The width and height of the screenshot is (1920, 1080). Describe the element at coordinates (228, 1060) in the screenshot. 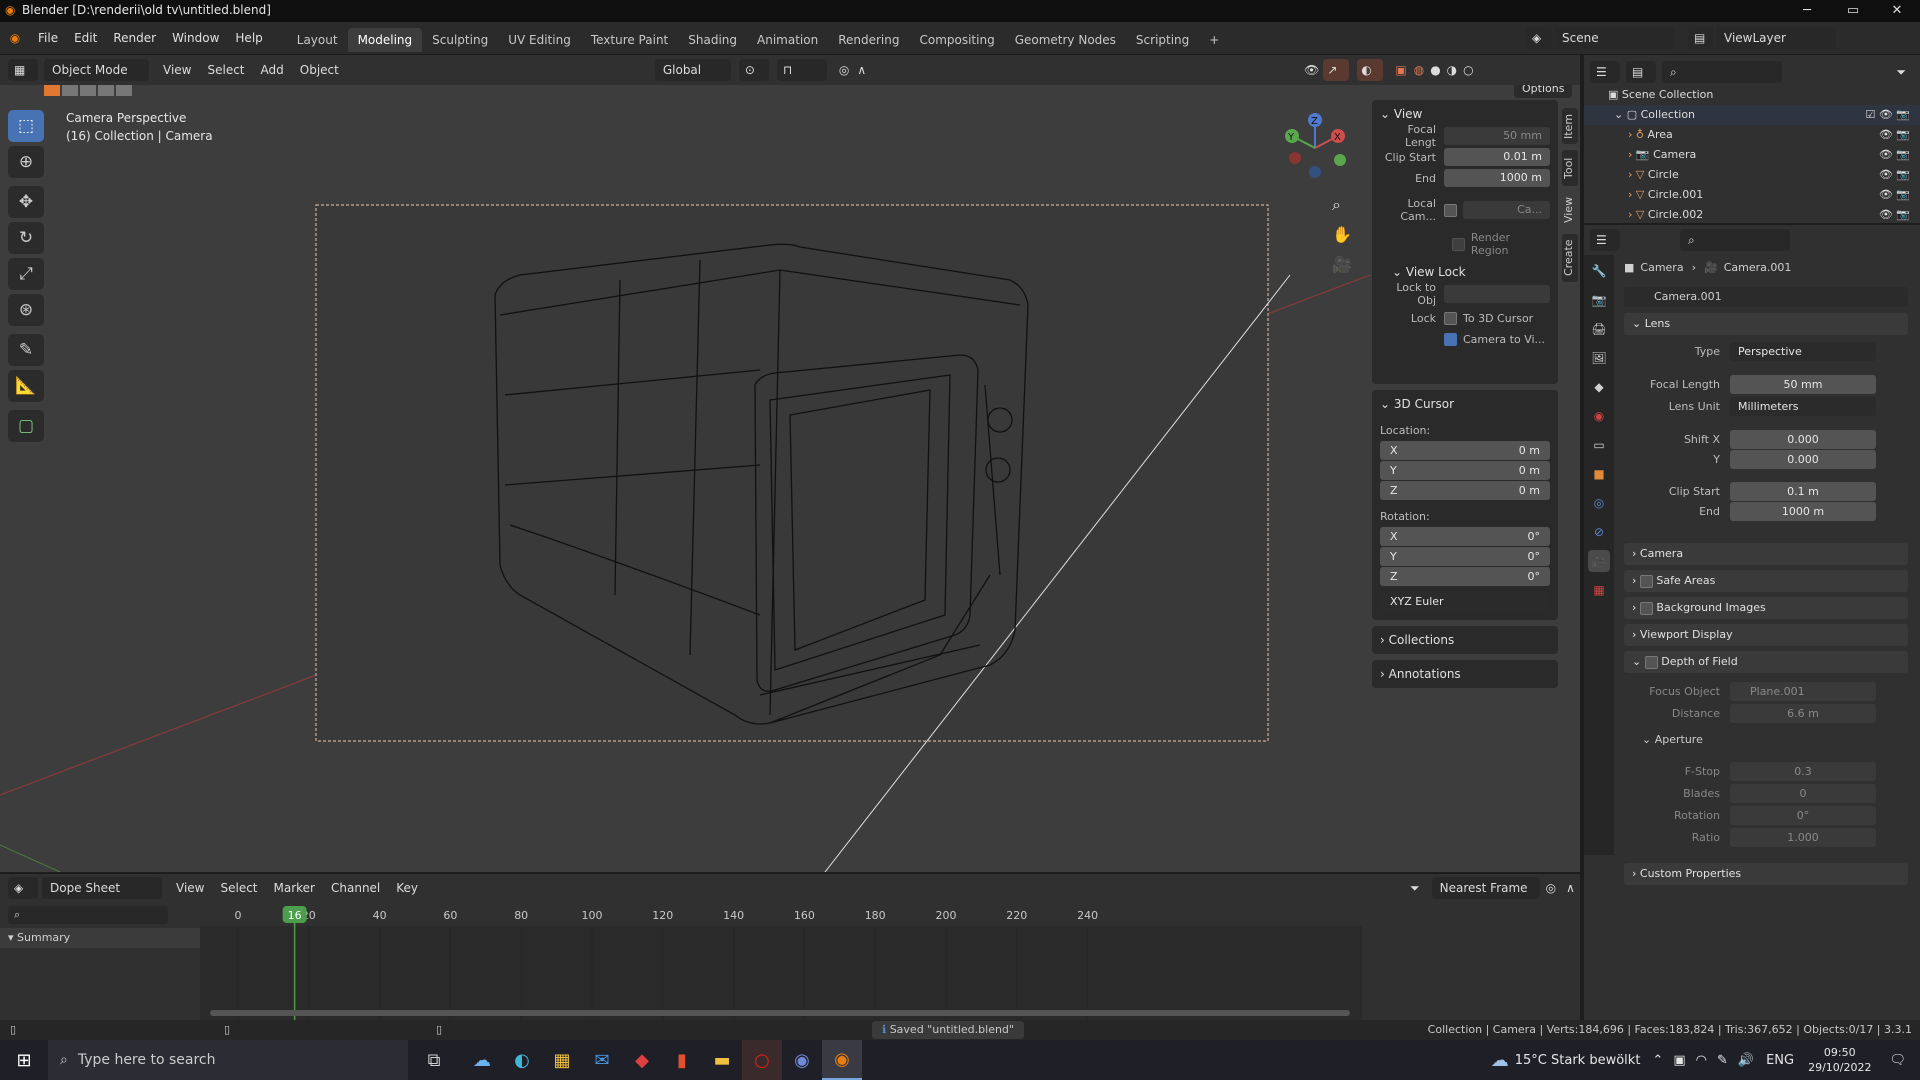

I see `taskbar-search-box: ⌕ Type here to search` at that location.